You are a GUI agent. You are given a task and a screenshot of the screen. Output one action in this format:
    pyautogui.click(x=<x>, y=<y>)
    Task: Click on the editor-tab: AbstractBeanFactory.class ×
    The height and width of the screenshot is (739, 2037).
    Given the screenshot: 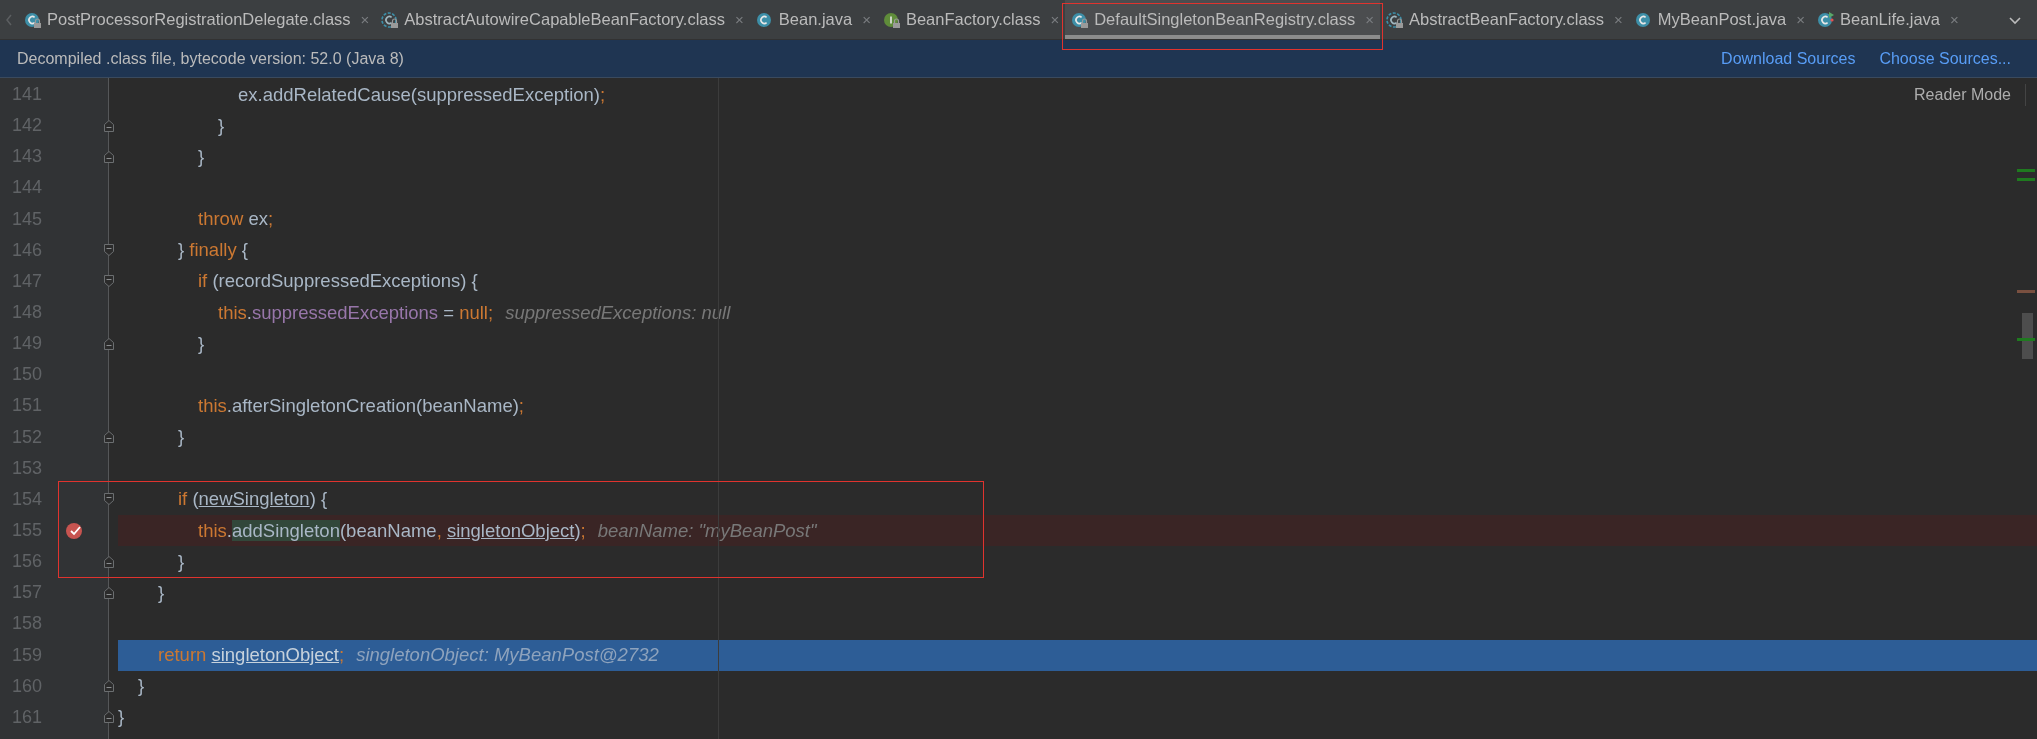 What is the action you would take?
    pyautogui.click(x=1504, y=19)
    